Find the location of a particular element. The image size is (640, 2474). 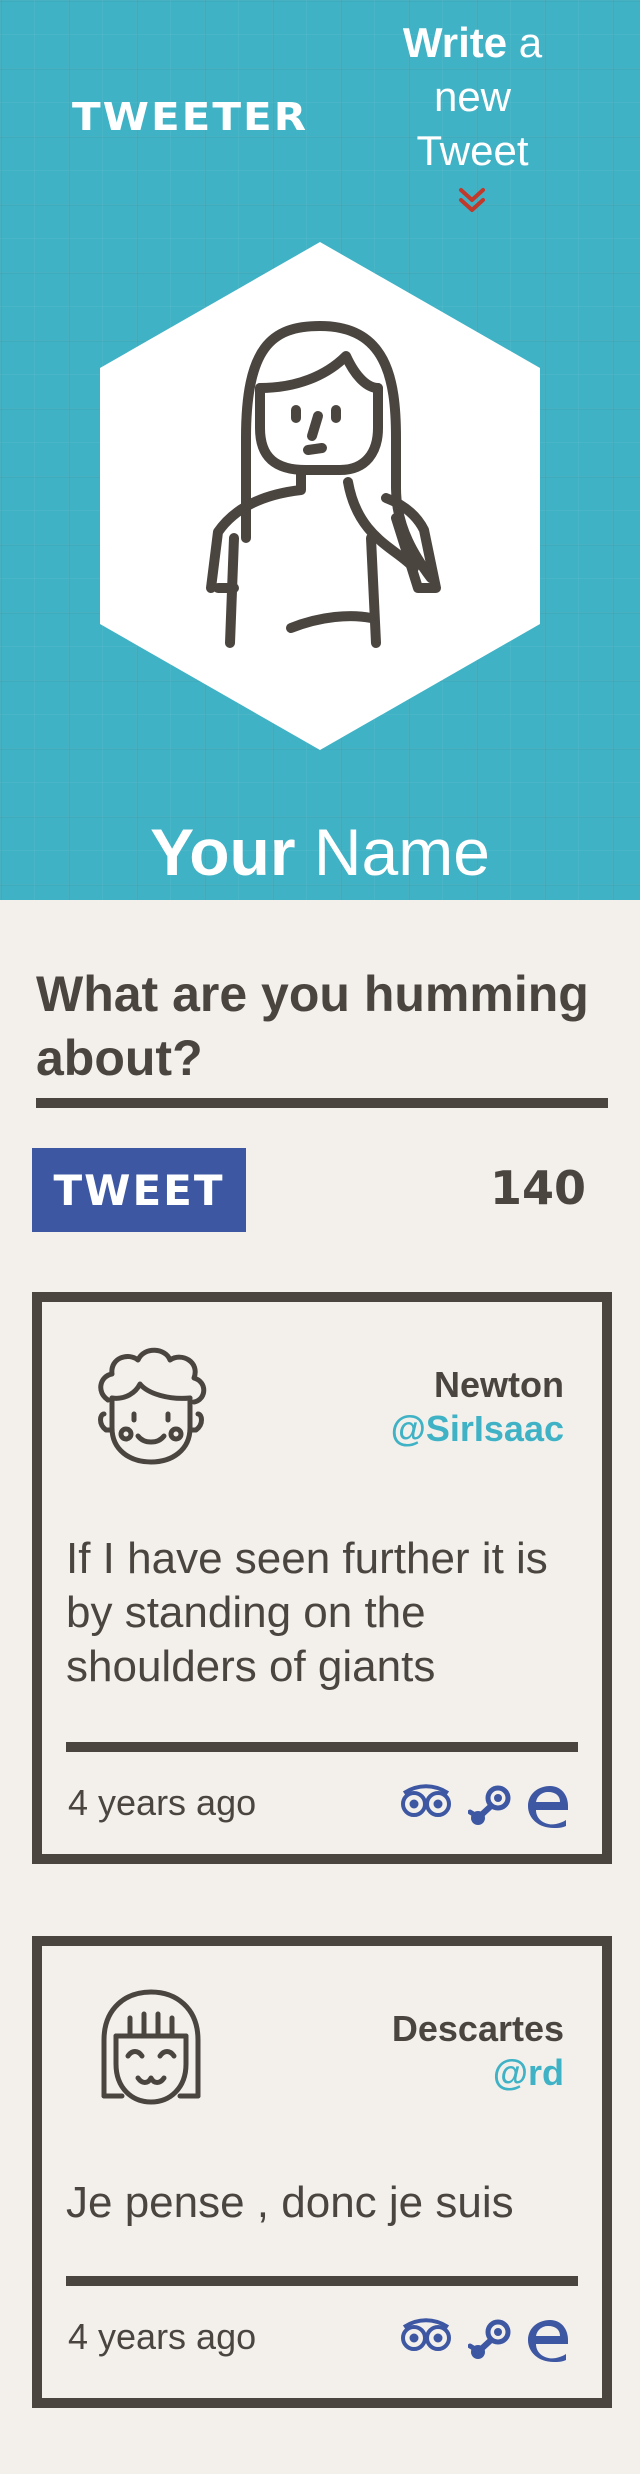

compose-input: What are you humming about? is located at coordinates (322, 1028).